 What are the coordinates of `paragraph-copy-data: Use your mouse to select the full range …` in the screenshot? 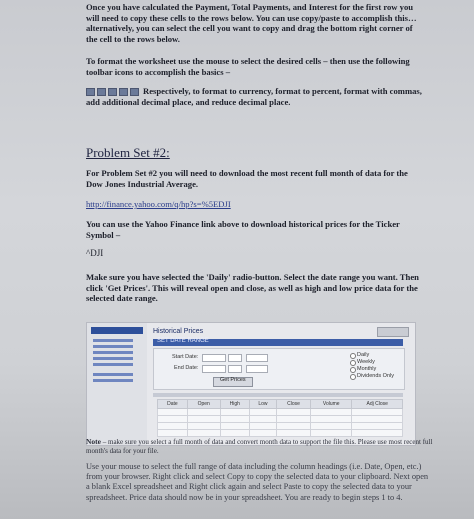 It's located at (257, 482).